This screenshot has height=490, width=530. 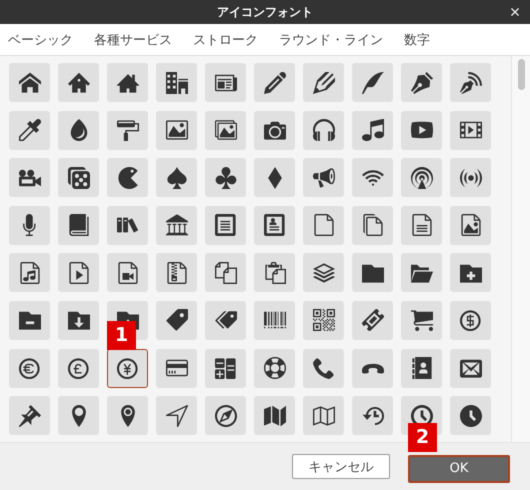 I want to click on compass-icon, so click(x=225, y=415).